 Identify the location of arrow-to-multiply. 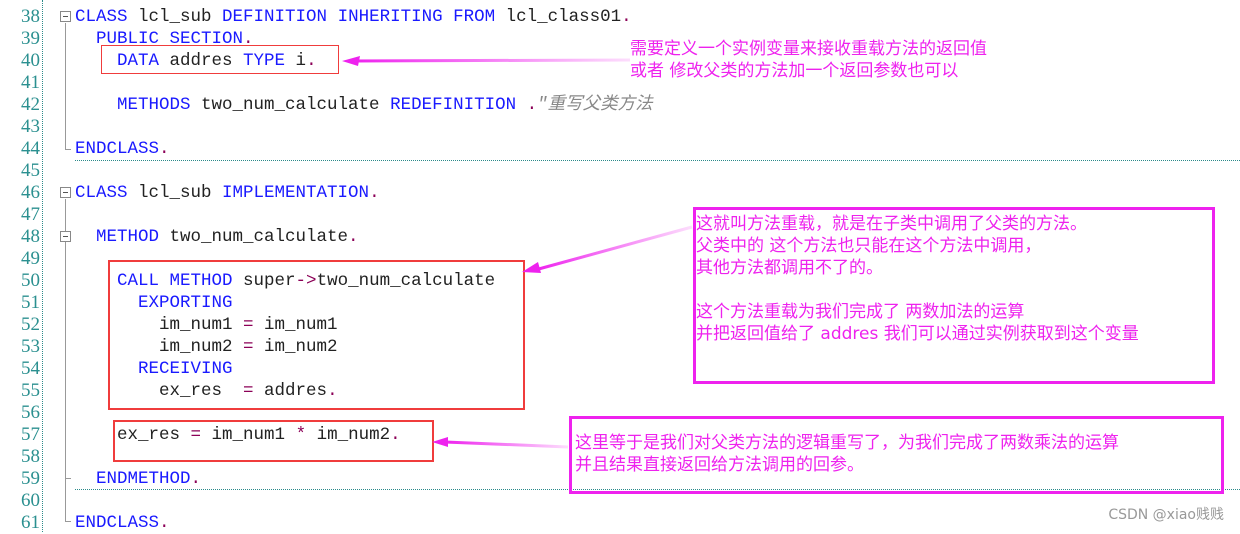
(500, 443).